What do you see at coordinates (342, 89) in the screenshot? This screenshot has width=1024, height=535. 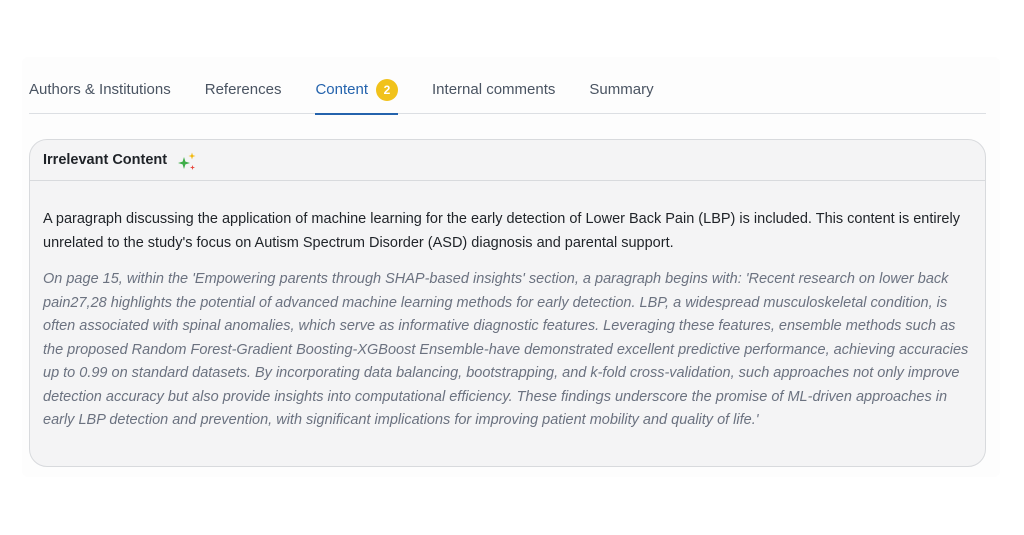 I see `tab-label: Content` at bounding box center [342, 89].